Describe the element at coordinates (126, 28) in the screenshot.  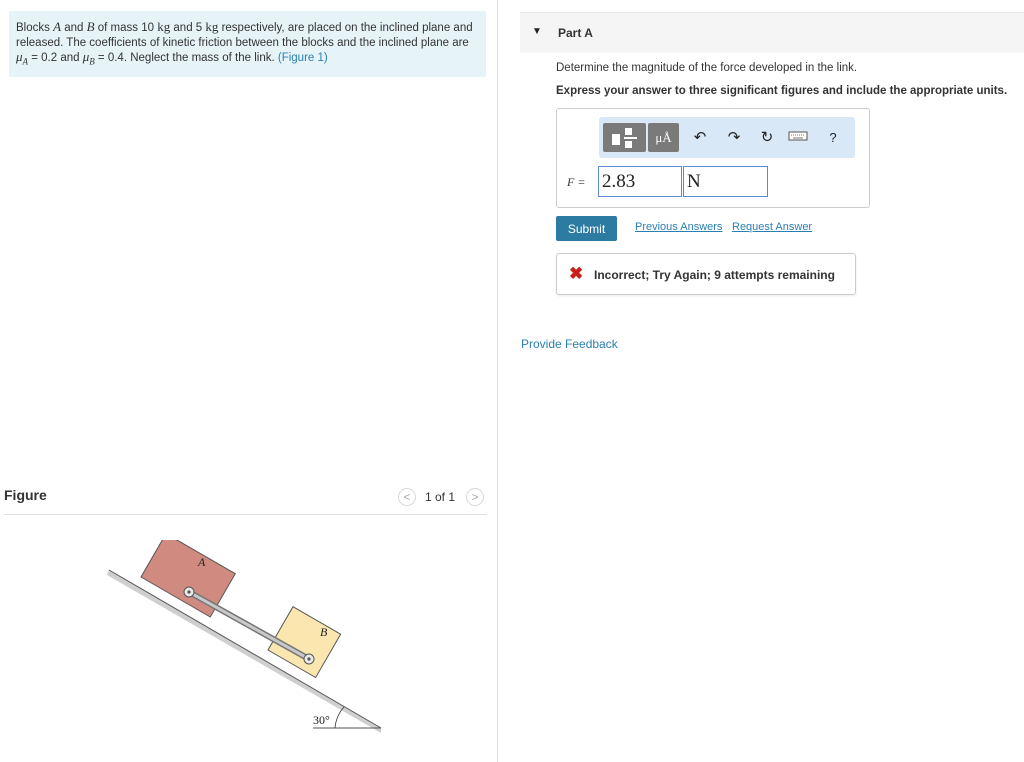
I see `problem-text: of mass 10` at that location.